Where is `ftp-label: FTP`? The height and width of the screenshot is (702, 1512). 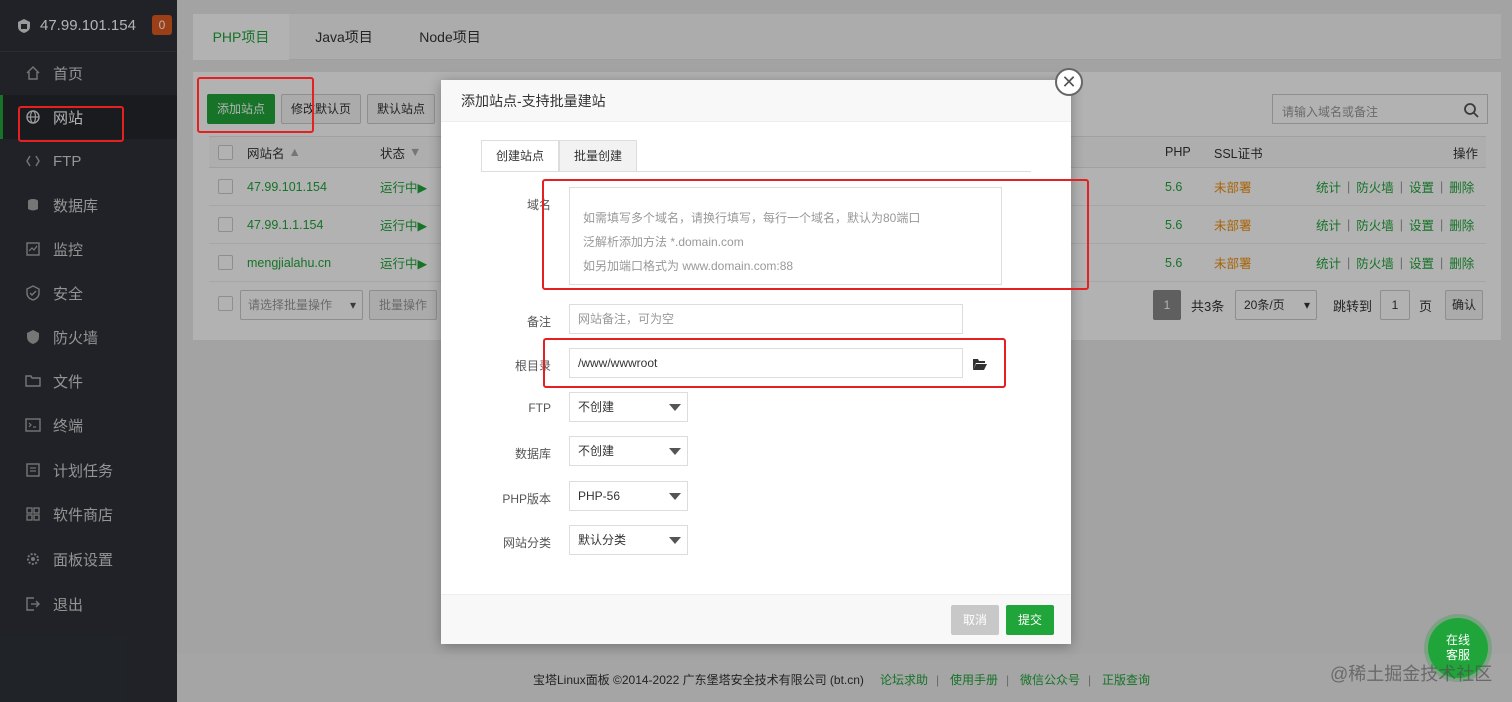
ftp-label: FTP is located at coordinates (539, 408).